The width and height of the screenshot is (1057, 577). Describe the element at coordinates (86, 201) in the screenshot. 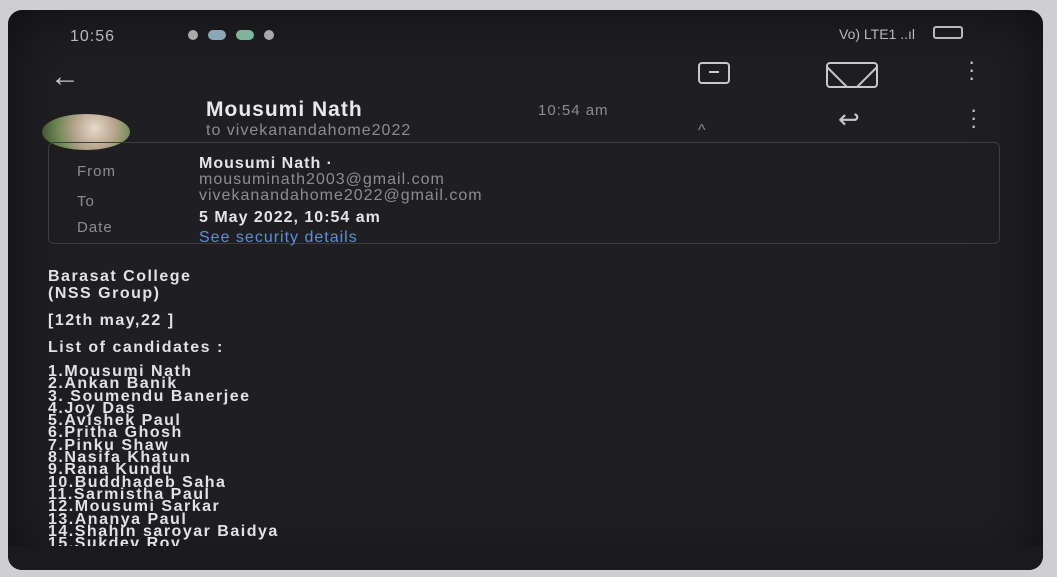

I see `to-label: To` at that location.